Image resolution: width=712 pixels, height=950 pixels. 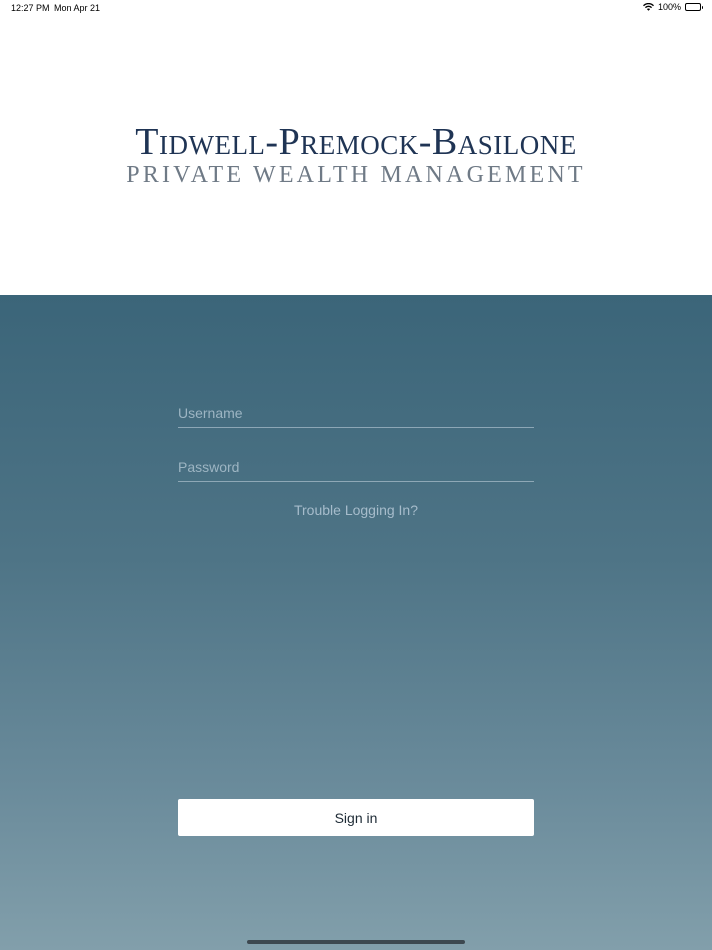 I want to click on logo-company-name: Tidwell-Premock-Basilone, so click(x=356, y=142).